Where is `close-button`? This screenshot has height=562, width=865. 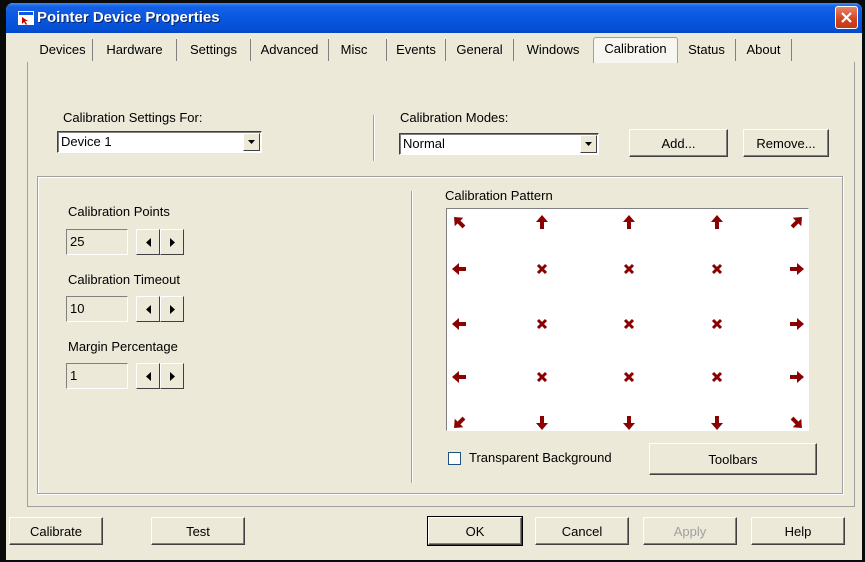 close-button is located at coordinates (846, 17).